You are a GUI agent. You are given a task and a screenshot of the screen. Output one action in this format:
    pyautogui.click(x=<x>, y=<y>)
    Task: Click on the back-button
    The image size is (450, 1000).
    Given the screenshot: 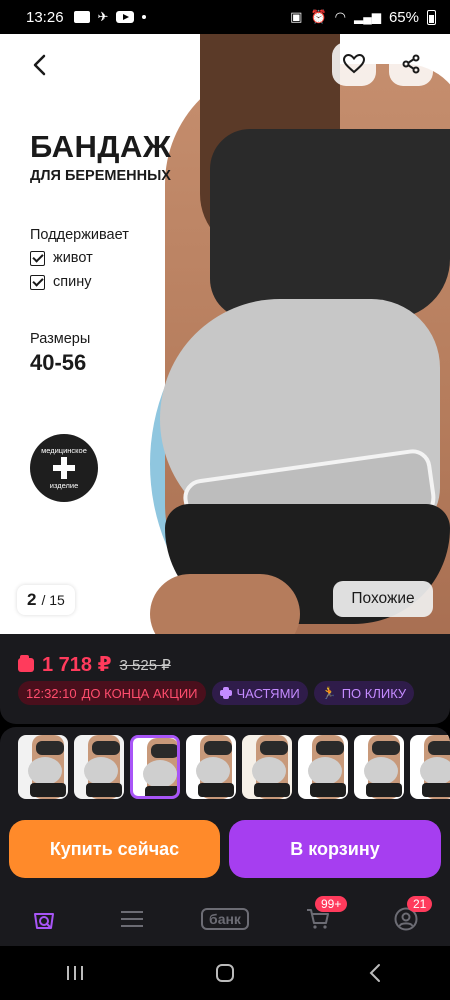 What is the action you would take?
    pyautogui.click(x=39, y=65)
    